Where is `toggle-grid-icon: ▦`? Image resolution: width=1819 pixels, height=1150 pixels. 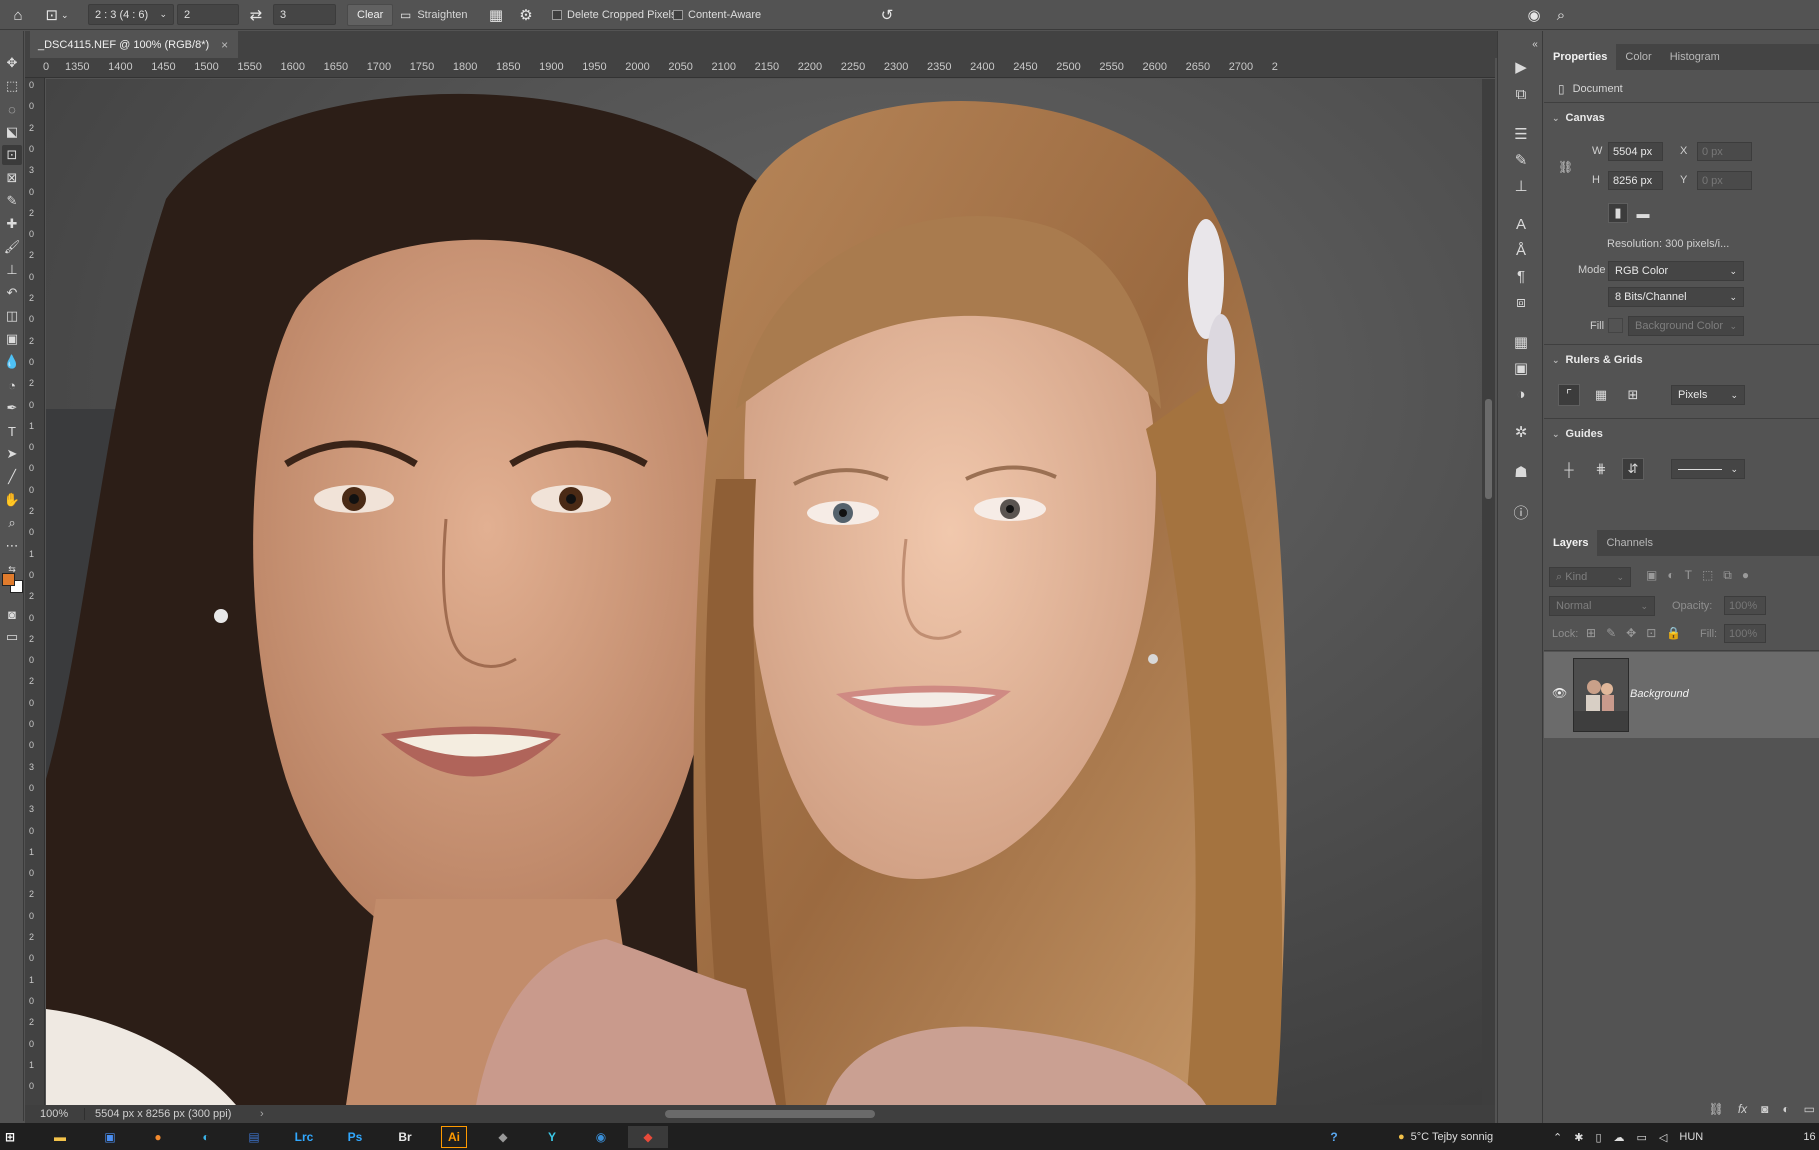
toggle-grid-icon: ▦ is located at coordinates (1601, 395).